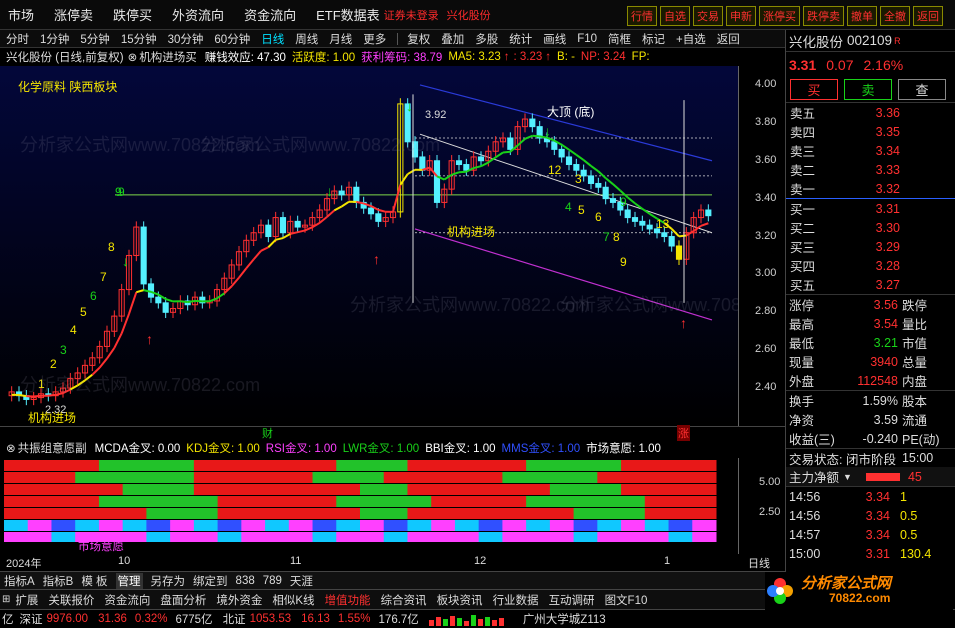  What do you see at coordinates (306, 39) in the screenshot?
I see `tab-weekly: 周线` at bounding box center [306, 39].